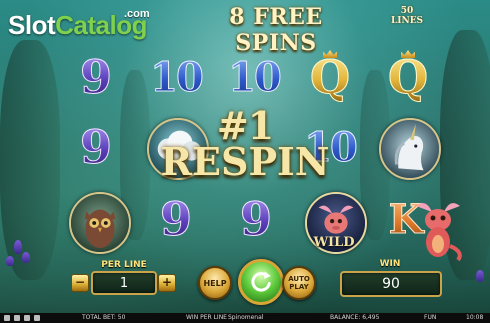 This screenshot has width=490, height=323. Describe the element at coordinates (299, 287) in the screenshot. I see `auto-play-label-line2: PLAY` at that location.